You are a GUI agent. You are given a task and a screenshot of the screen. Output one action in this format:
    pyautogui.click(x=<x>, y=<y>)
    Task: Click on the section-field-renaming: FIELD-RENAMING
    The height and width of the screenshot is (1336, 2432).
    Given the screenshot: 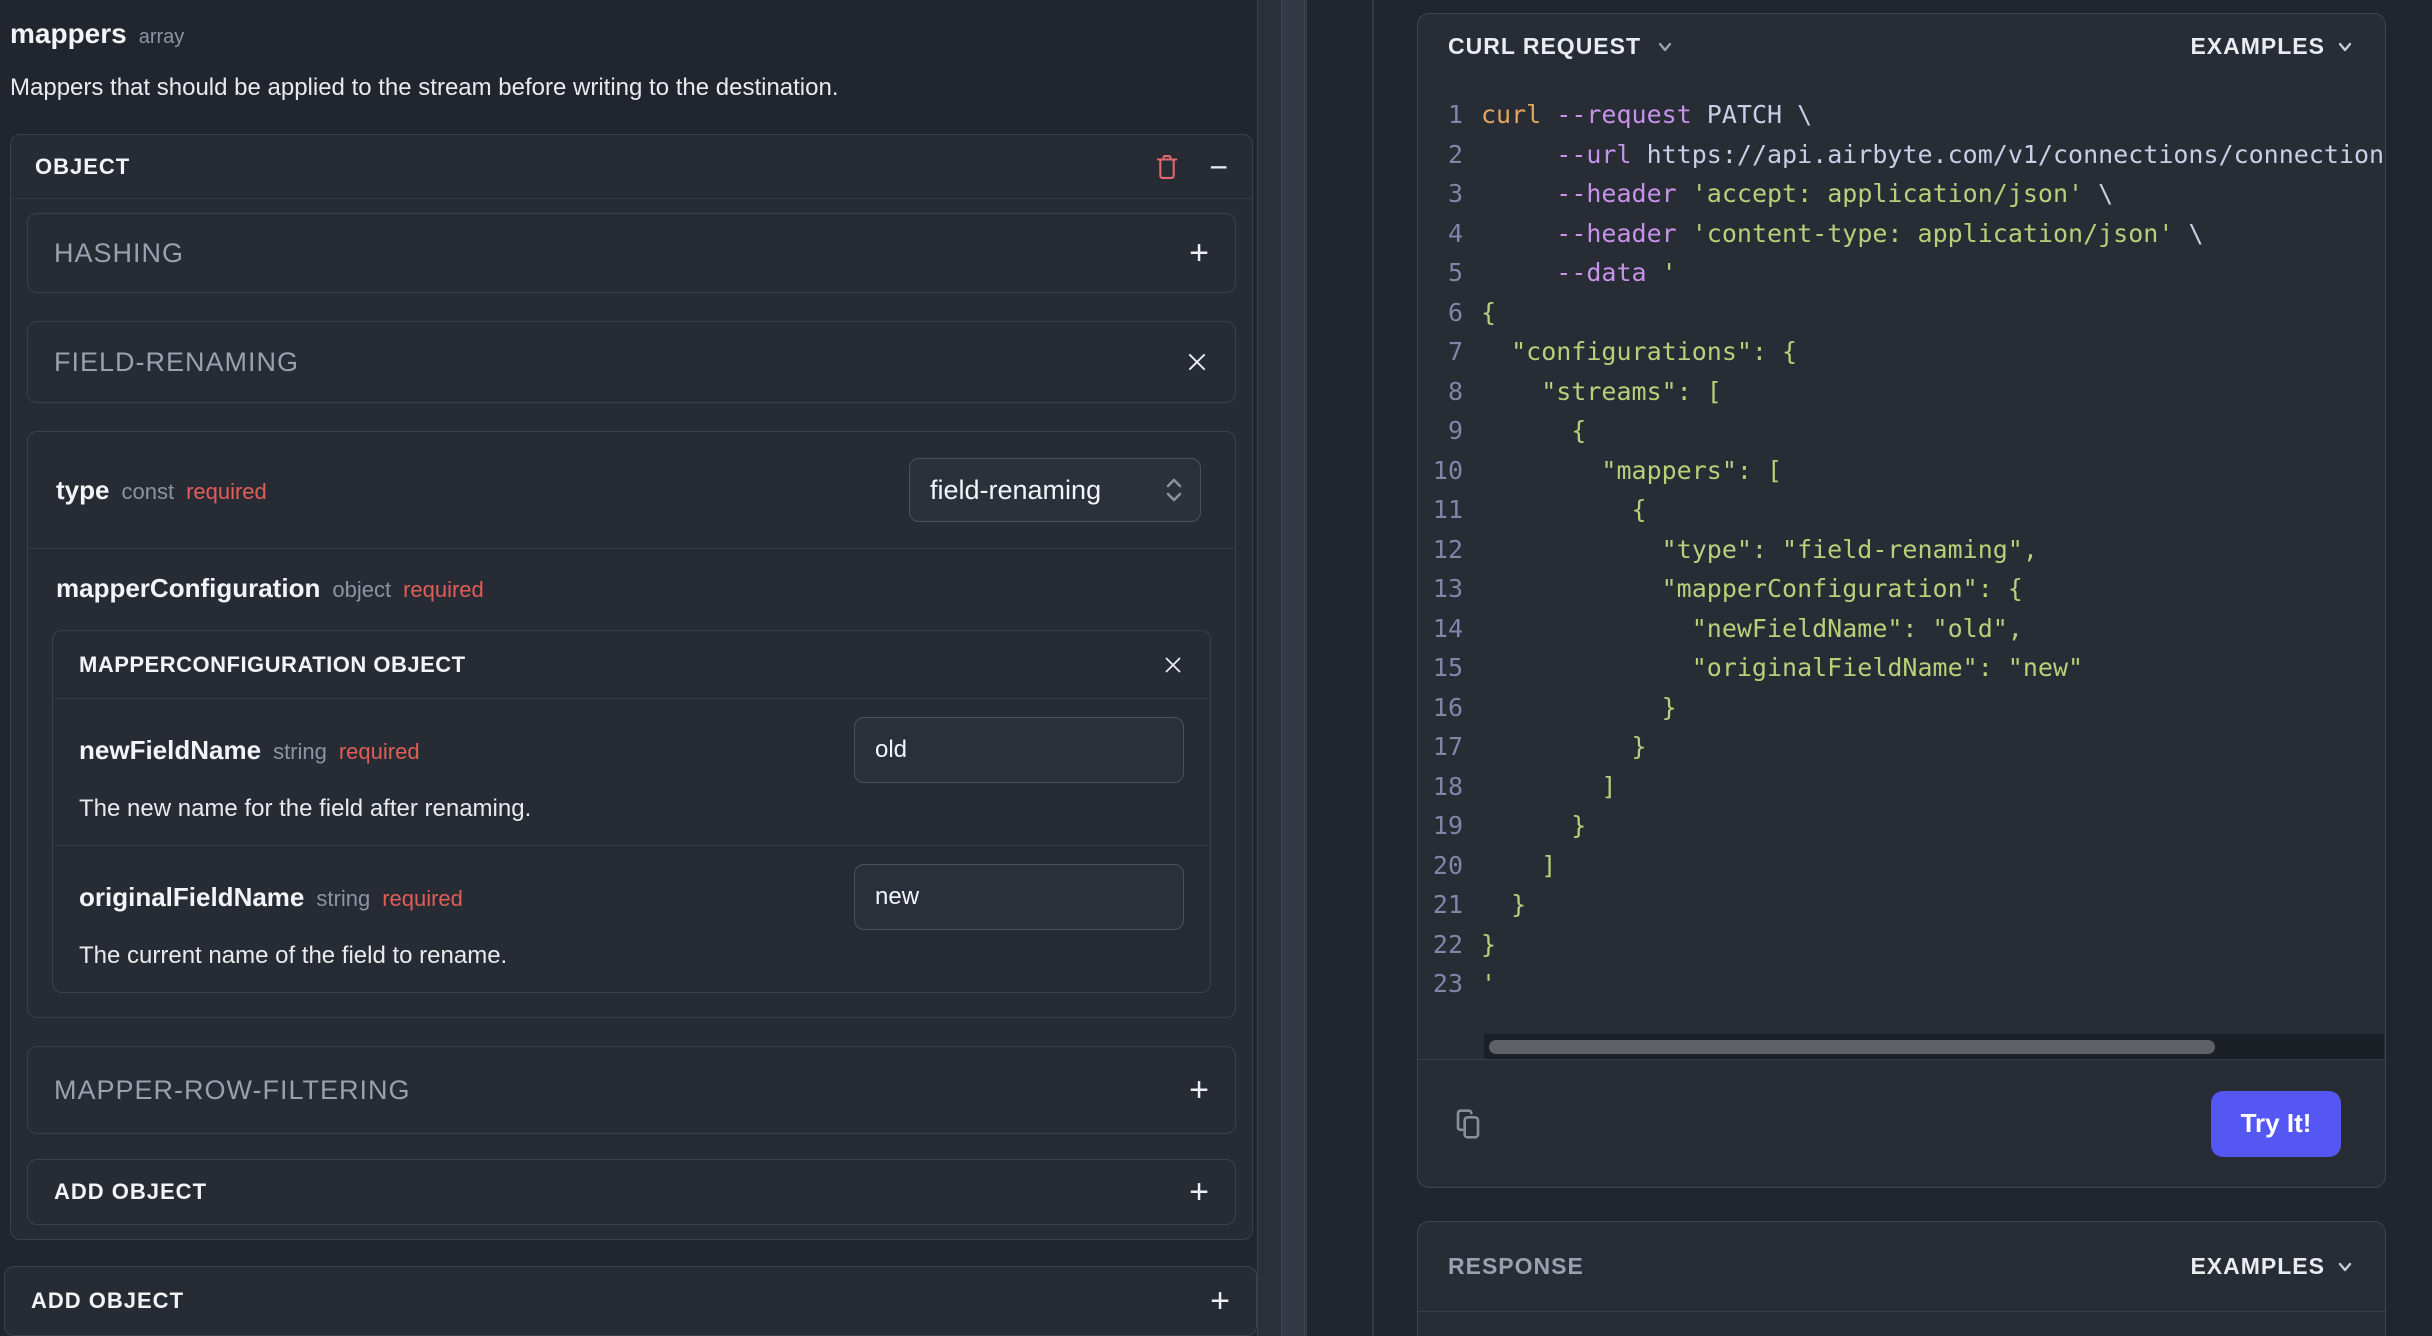 What is the action you would take?
    pyautogui.click(x=631, y=362)
    